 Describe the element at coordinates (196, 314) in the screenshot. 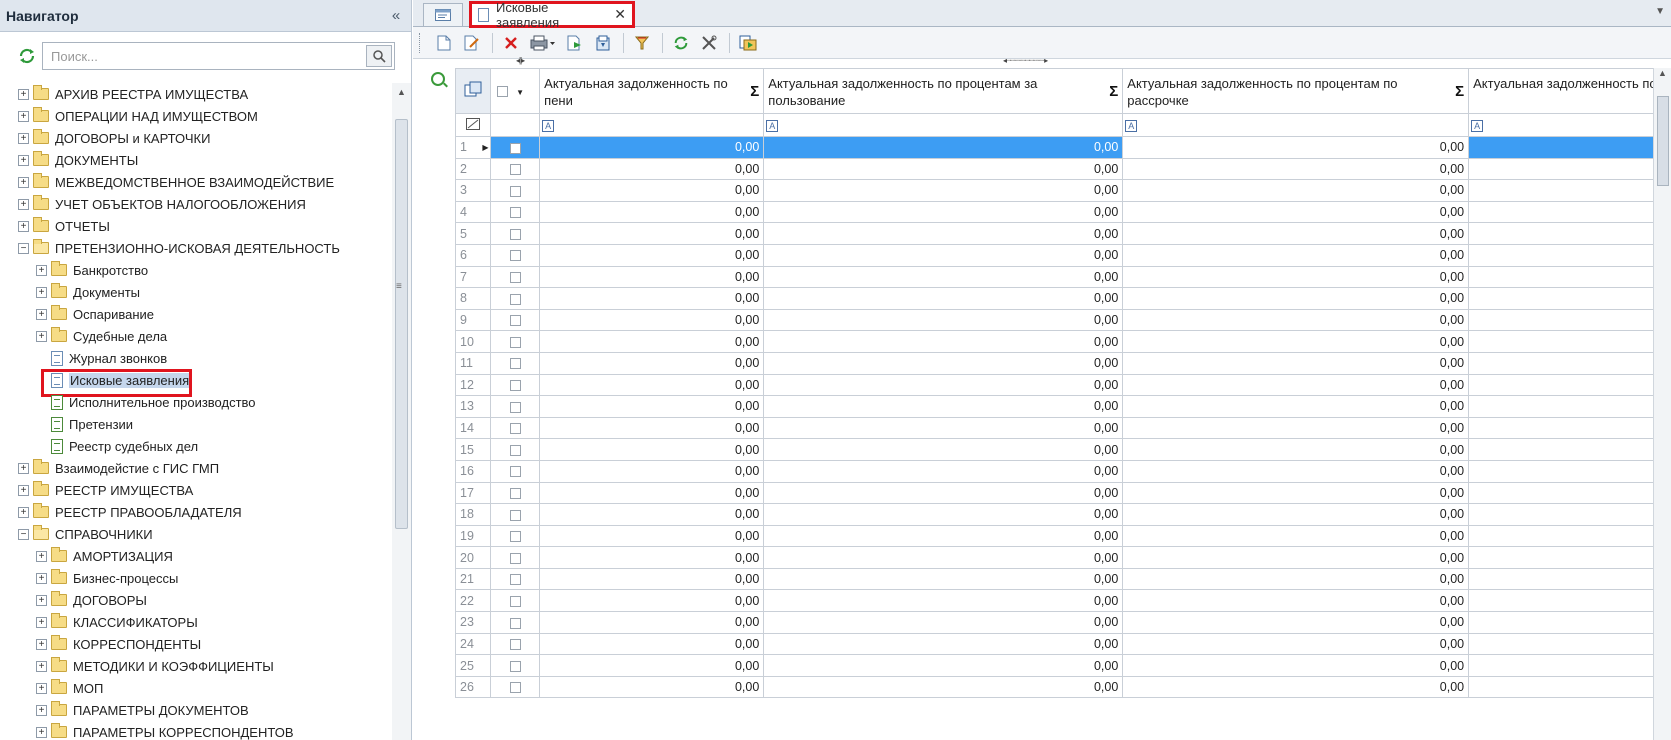

I see `tree-item: + Оспаривание` at that location.